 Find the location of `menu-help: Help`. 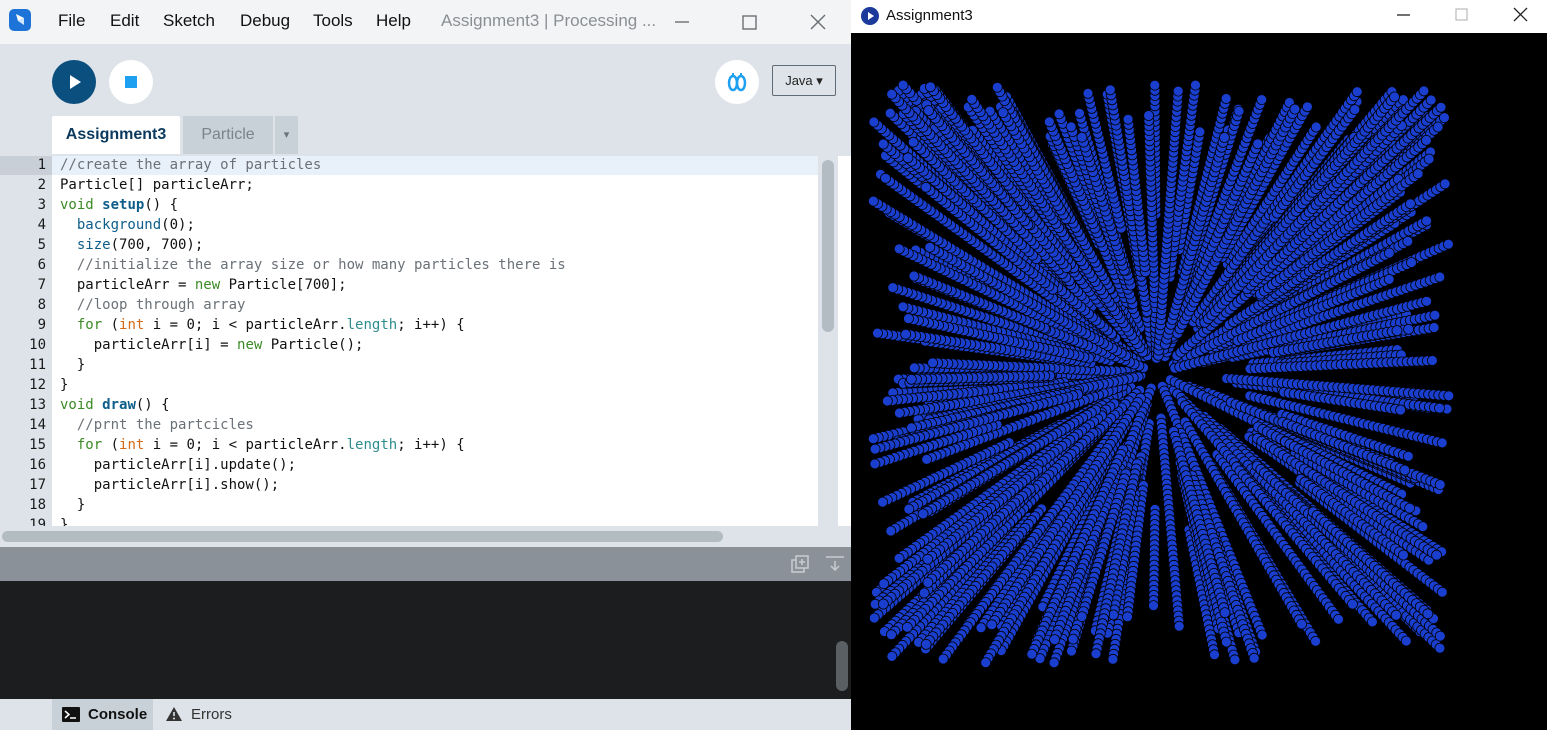

menu-help: Help is located at coordinates (393, 21).